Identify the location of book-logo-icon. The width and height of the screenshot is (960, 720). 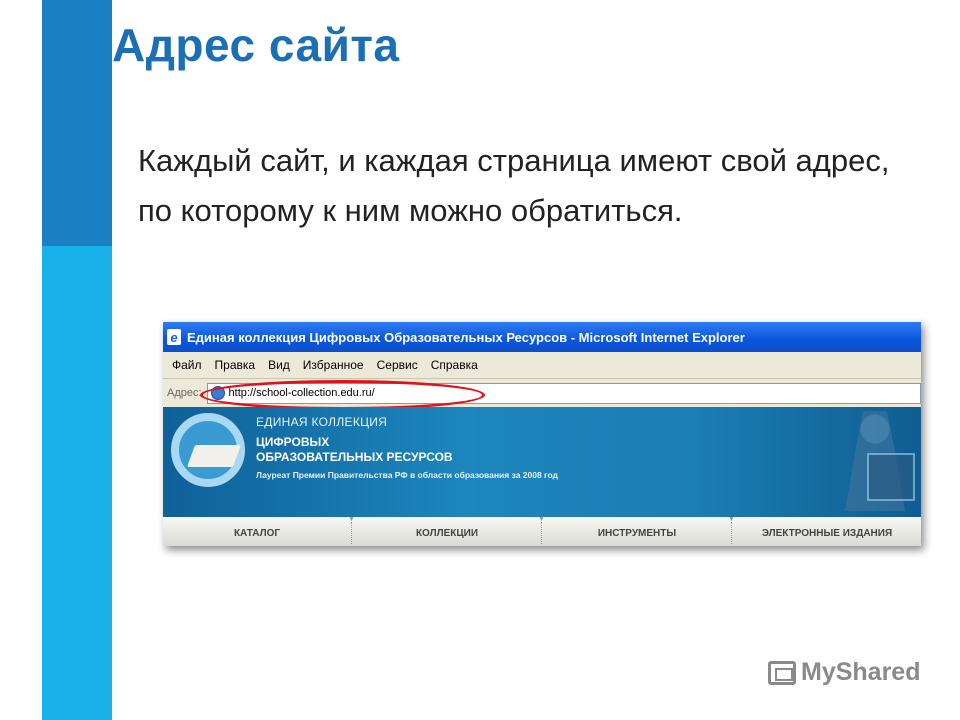
(214, 456).